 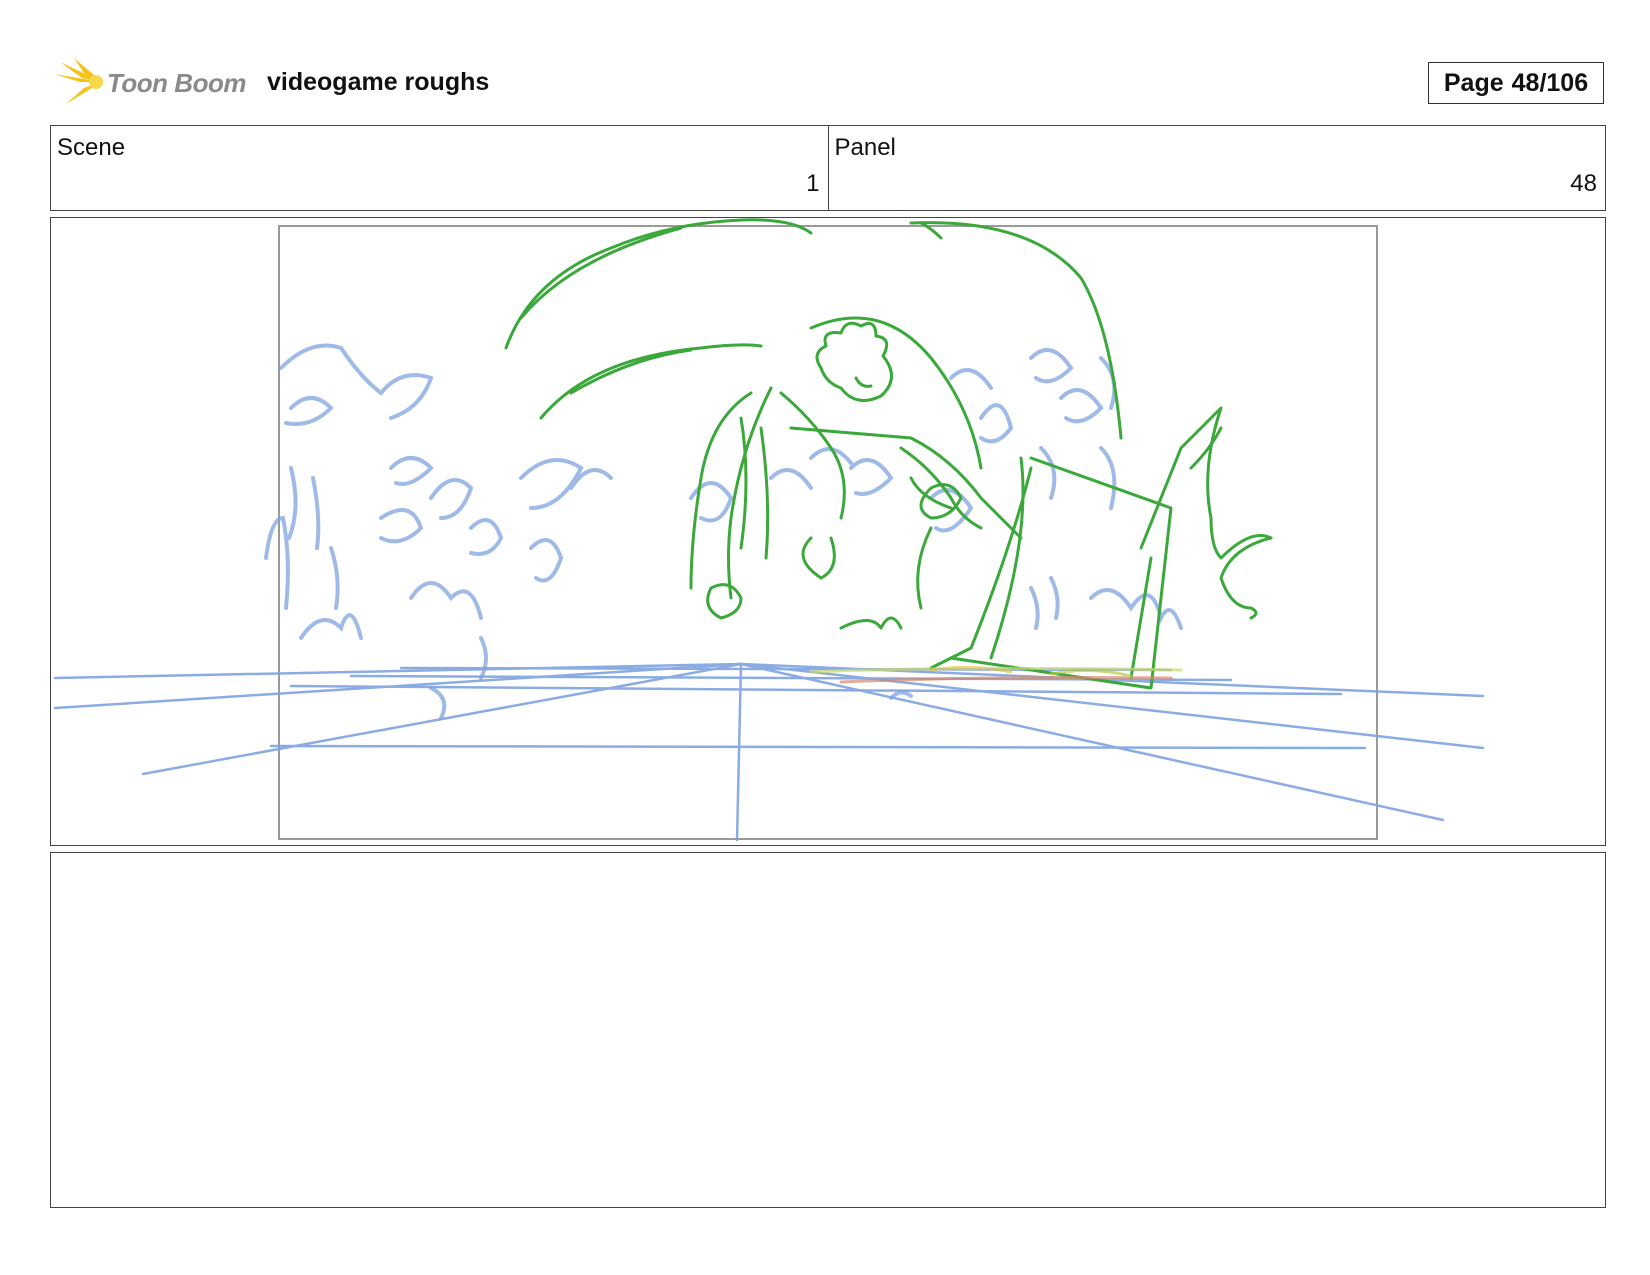 What do you see at coordinates (78, 81) in the screenshot?
I see `starburst-icon` at bounding box center [78, 81].